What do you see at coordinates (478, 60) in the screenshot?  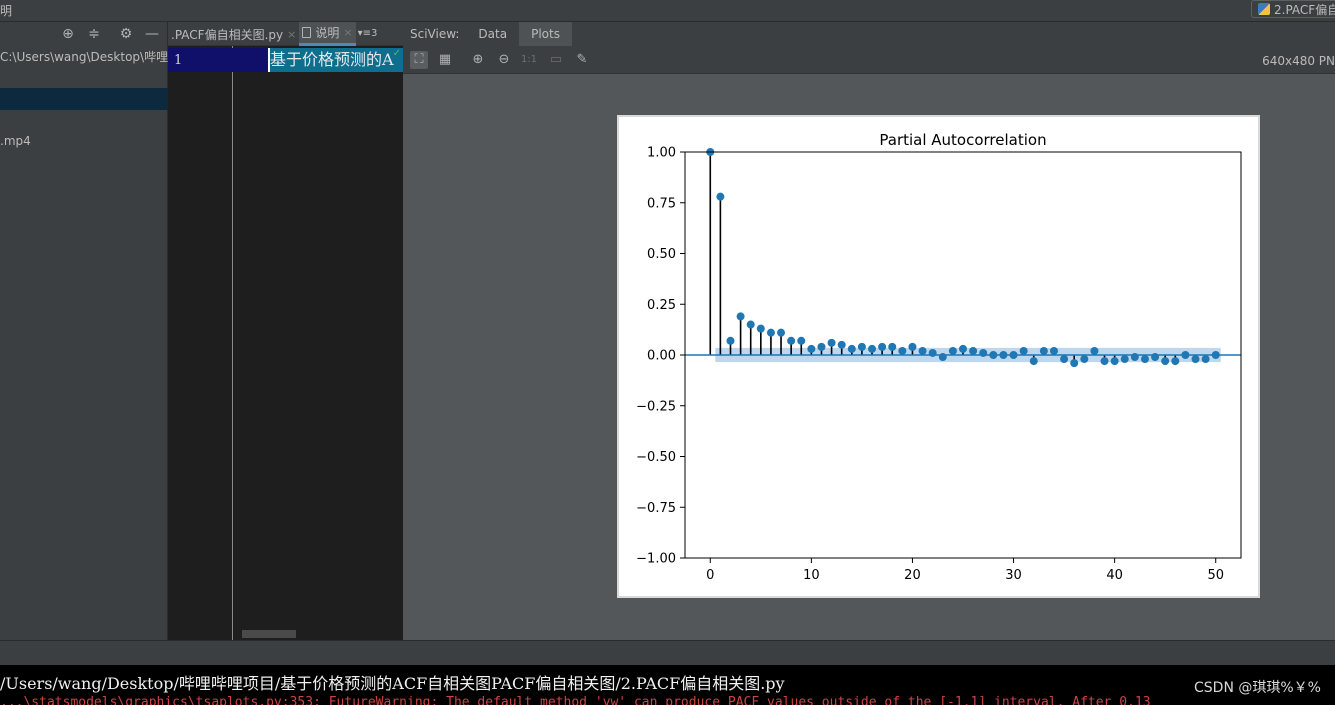 I see `zoom-in-icon: ⊕` at bounding box center [478, 60].